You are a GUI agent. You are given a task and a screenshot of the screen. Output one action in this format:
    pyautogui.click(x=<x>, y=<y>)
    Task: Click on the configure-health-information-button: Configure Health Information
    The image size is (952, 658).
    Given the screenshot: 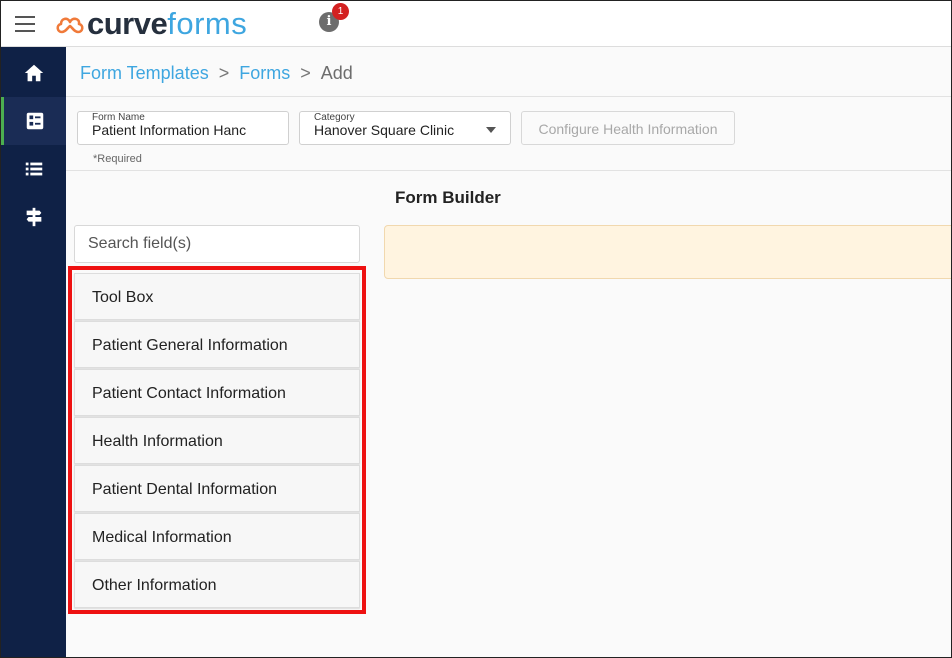 What is the action you would take?
    pyautogui.click(x=628, y=128)
    